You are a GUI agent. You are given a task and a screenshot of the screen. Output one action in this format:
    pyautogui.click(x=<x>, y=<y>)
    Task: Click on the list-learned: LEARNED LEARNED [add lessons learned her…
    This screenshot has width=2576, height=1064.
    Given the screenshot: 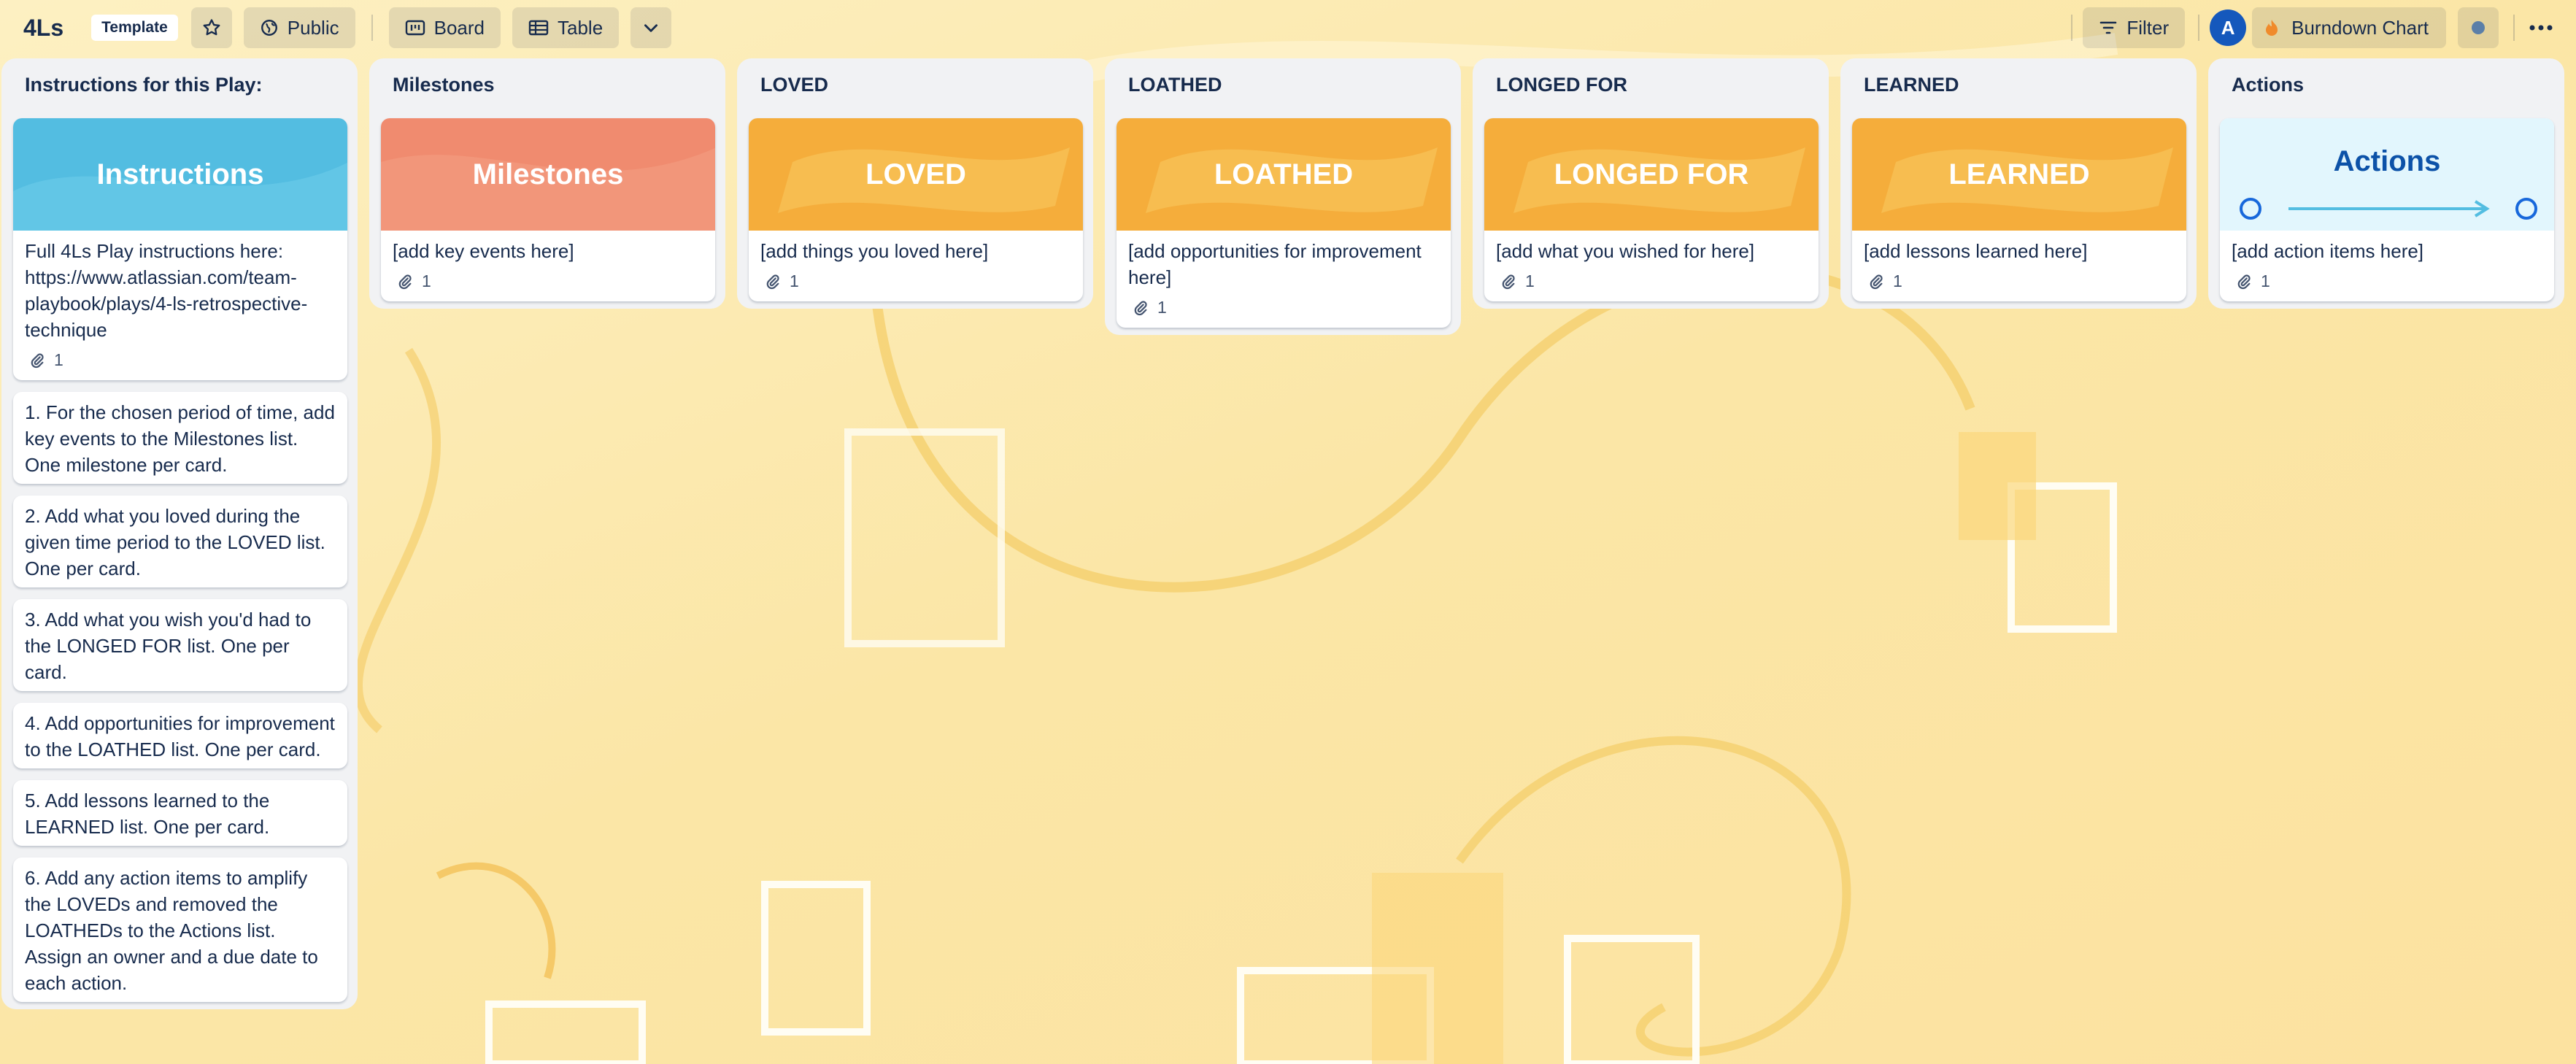 What is the action you would take?
    pyautogui.click(x=2018, y=183)
    